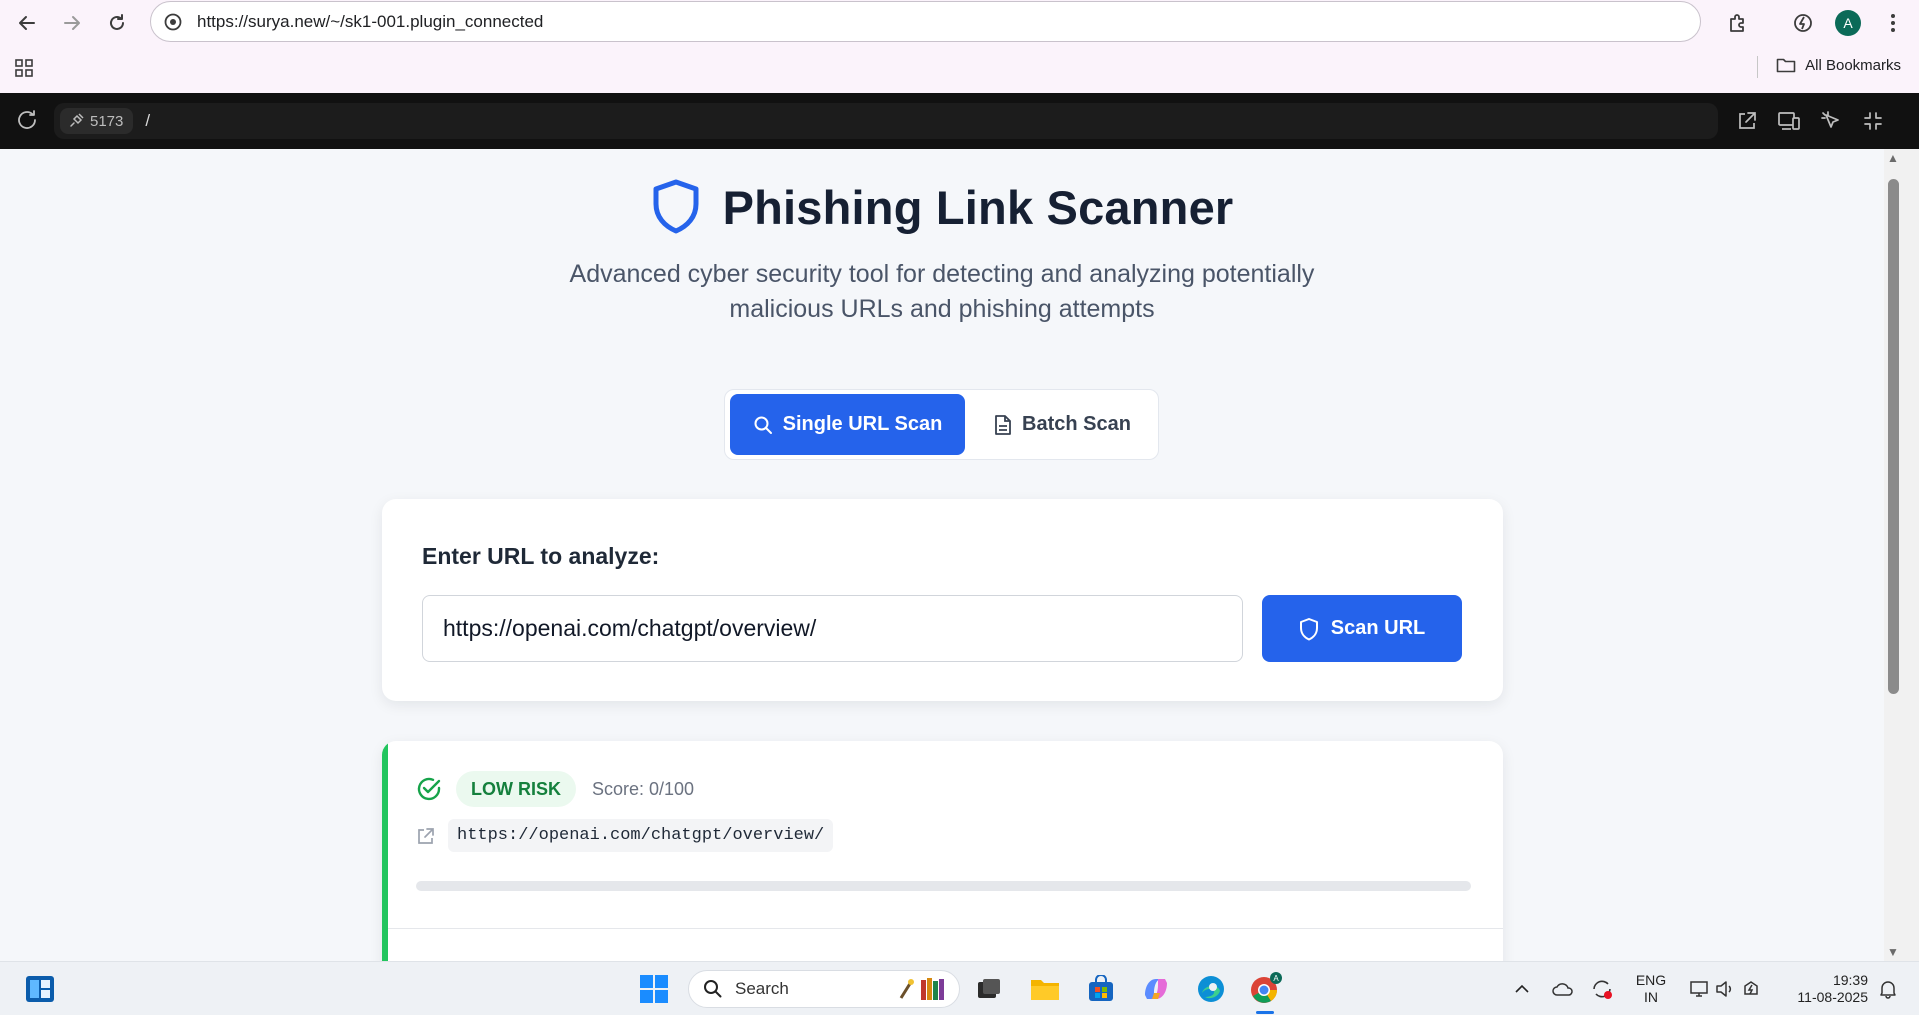 Image resolution: width=1919 pixels, height=1015 pixels. What do you see at coordinates (24, 70) in the screenshot?
I see `apps-grid-icon` at bounding box center [24, 70].